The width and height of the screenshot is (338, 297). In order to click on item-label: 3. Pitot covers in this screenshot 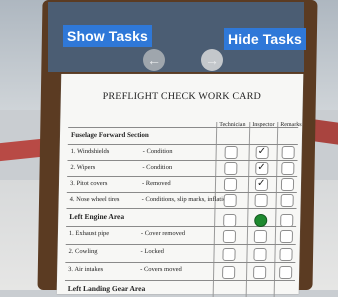, I will do `click(88, 183)`.